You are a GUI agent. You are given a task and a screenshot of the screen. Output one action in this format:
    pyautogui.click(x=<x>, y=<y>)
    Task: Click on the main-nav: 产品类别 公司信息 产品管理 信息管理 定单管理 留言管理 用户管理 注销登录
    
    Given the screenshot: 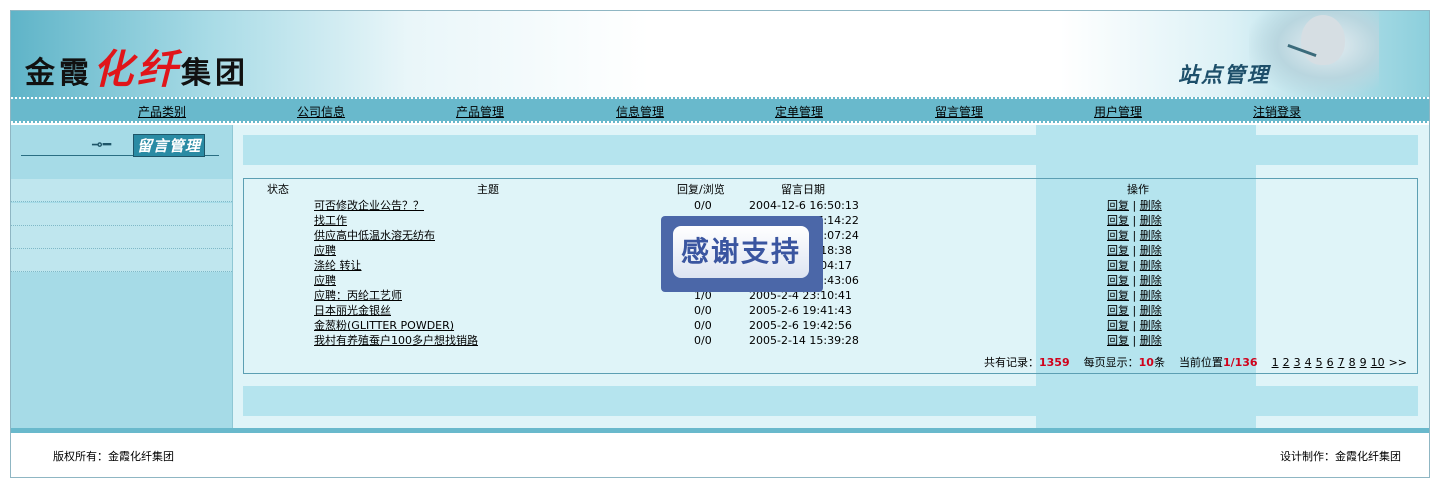 What is the action you would take?
    pyautogui.click(x=720, y=110)
    